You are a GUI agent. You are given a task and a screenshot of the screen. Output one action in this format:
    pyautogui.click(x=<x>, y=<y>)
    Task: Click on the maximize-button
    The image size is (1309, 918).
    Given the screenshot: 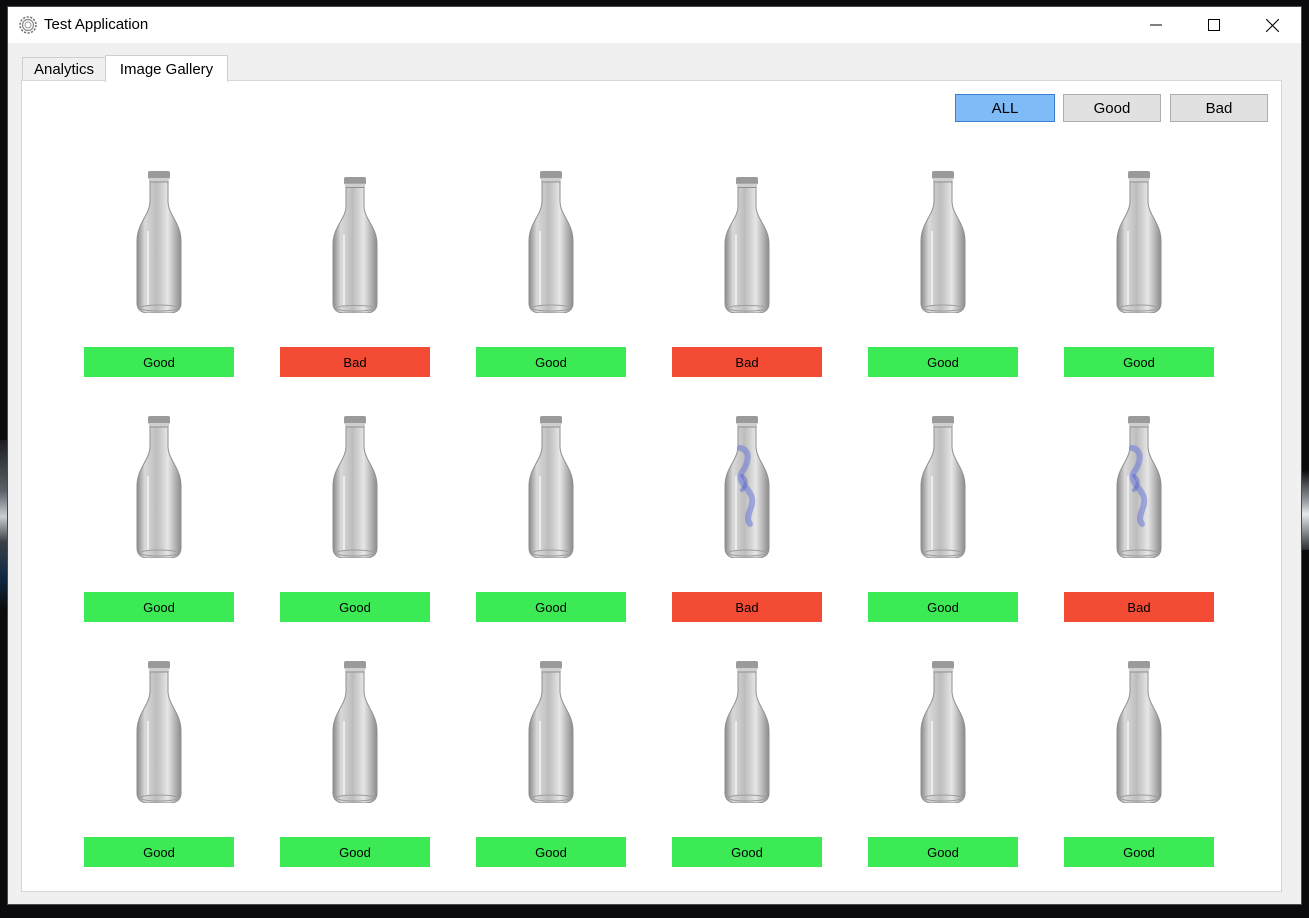 What is the action you would take?
    pyautogui.click(x=1214, y=25)
    